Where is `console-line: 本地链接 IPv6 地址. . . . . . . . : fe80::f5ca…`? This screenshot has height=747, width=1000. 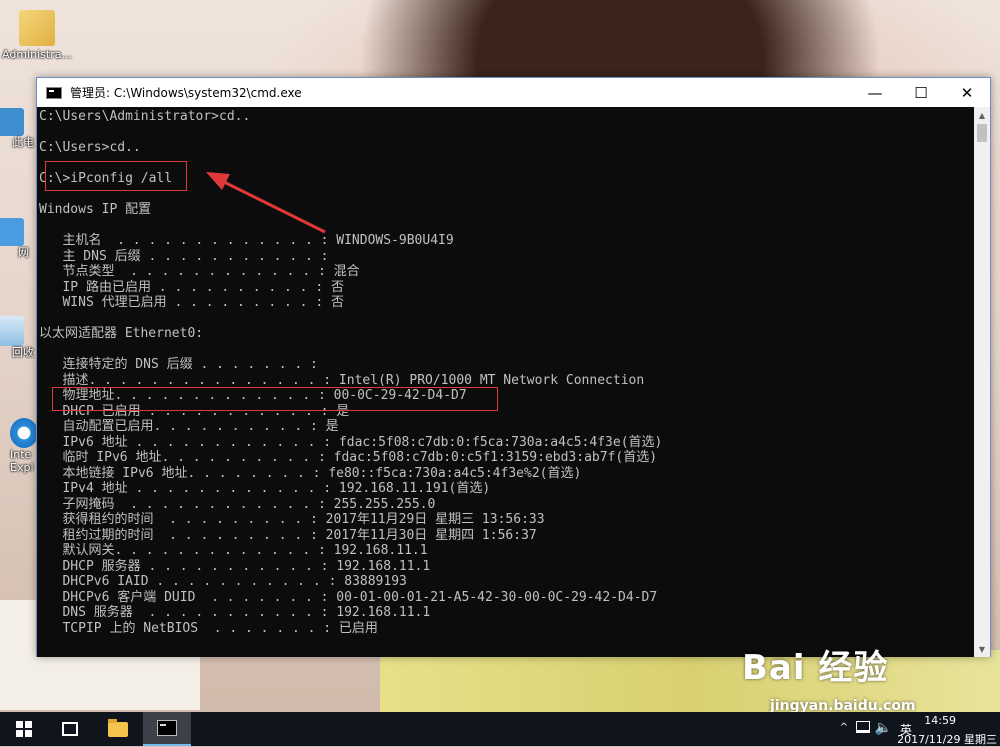
console-line: 本地链接 IPv6 地址. . . . . . . . : fe80::f5ca… is located at coordinates (310, 473).